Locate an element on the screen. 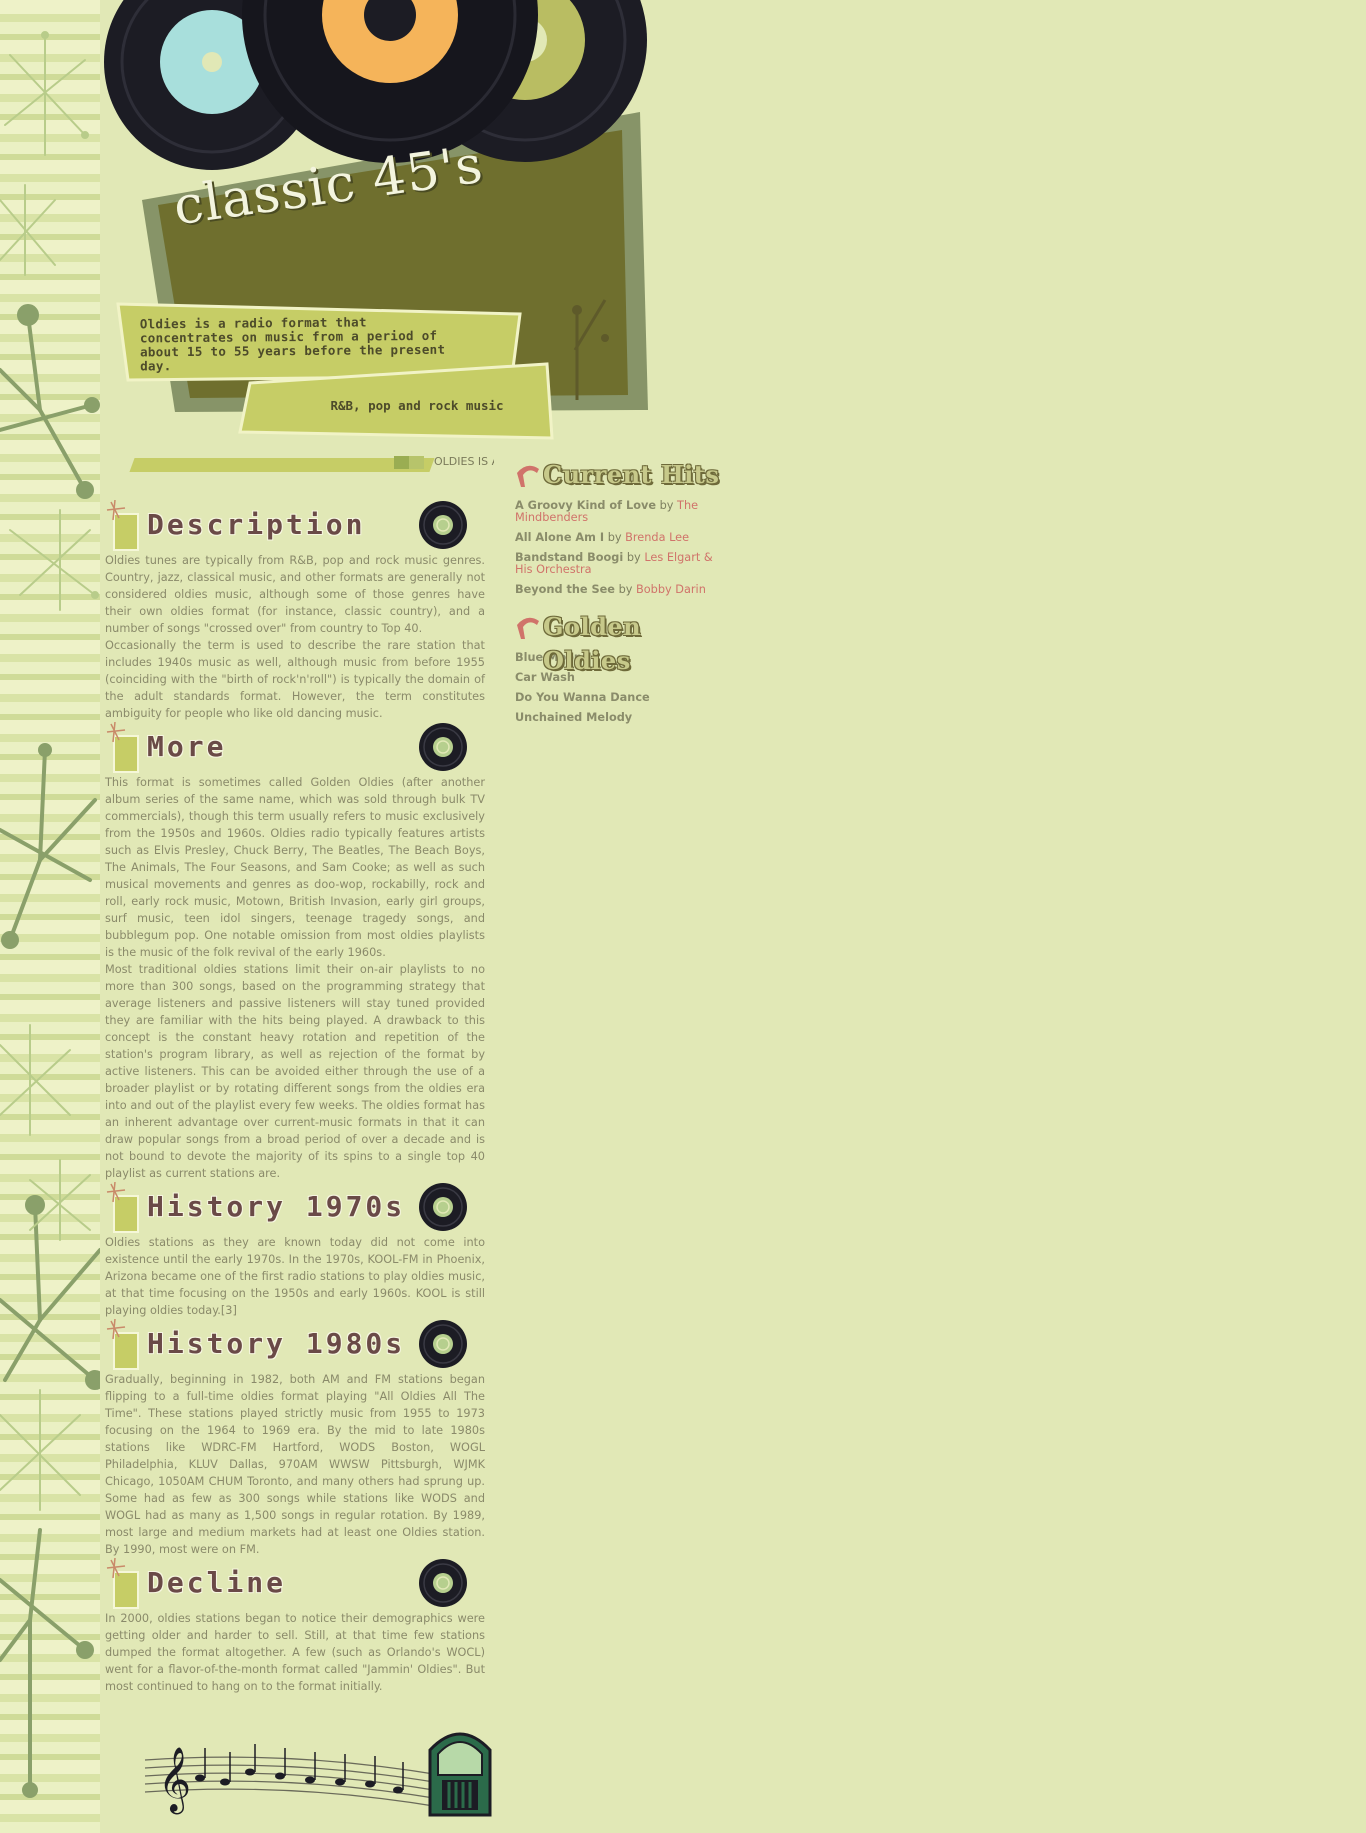 The height and width of the screenshot is (1833, 1366). starburst-icon is located at coordinates (50, 914).